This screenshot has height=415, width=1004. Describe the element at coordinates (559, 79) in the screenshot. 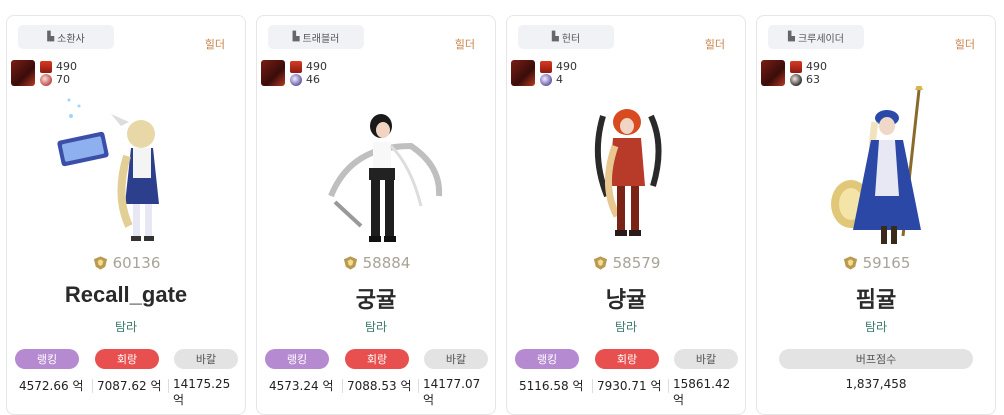

I see `stat-secondary: 4` at that location.